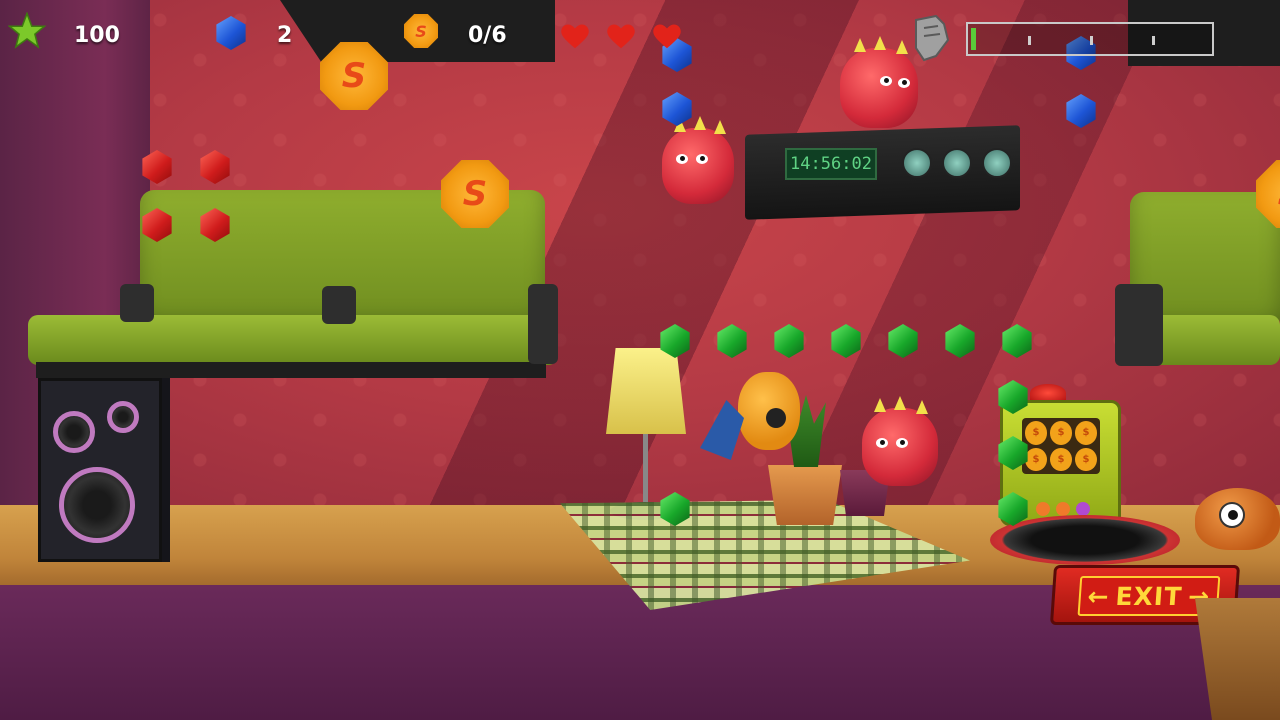 This screenshot has height=720, width=1280. Describe the element at coordinates (97, 505) in the screenshot. I see `speaker-woofer` at that location.